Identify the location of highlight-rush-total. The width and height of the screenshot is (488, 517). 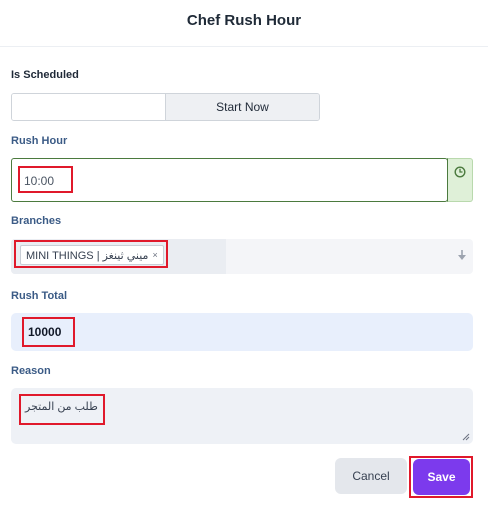
(48, 332).